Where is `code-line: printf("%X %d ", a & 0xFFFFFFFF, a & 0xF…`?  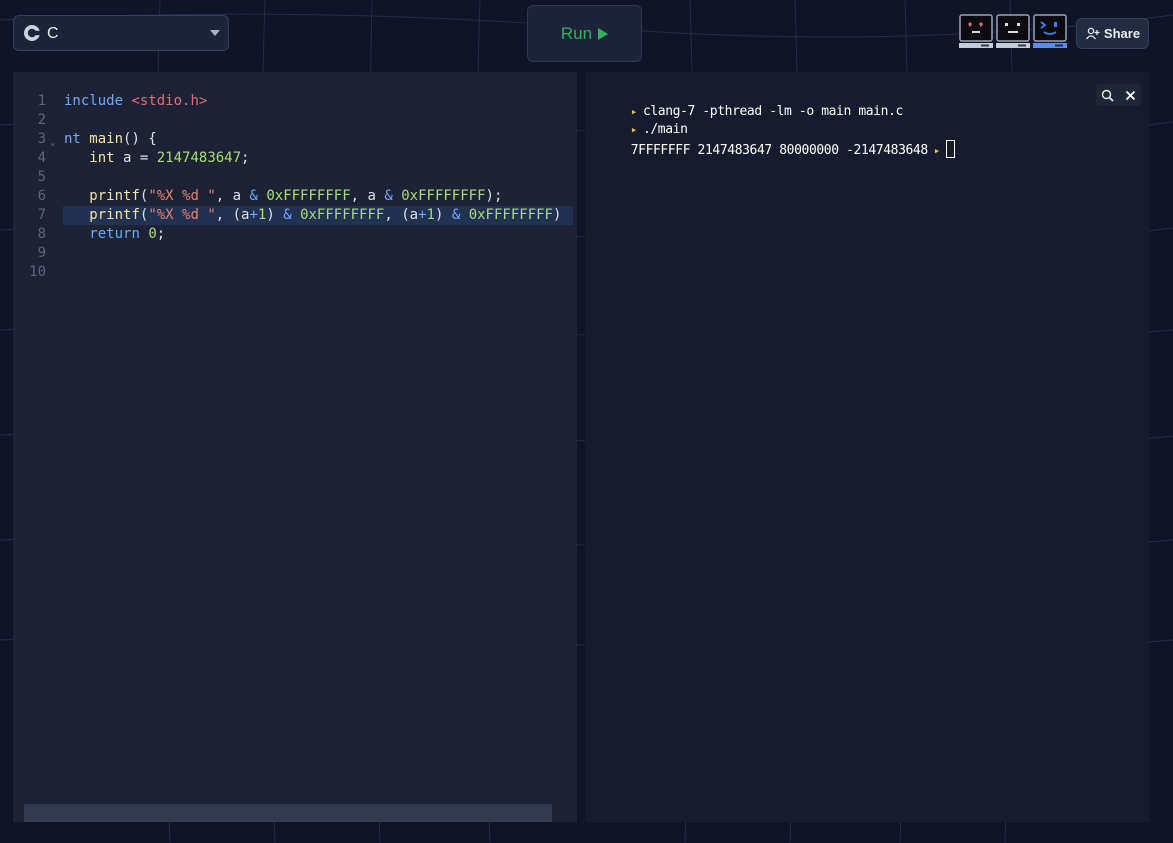
code-line: printf("%X %d ", a & 0xFFFFFFFF, a & 0xF… is located at coordinates (318, 196).